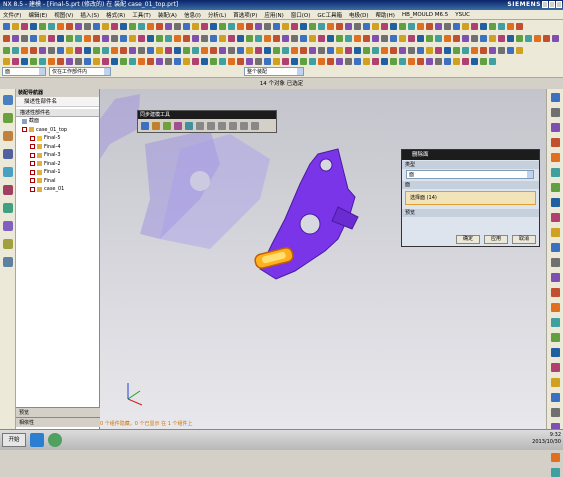  Describe the element at coordinates (57, 138) in the screenshot. I see `tree-item: Final-5` at that location.